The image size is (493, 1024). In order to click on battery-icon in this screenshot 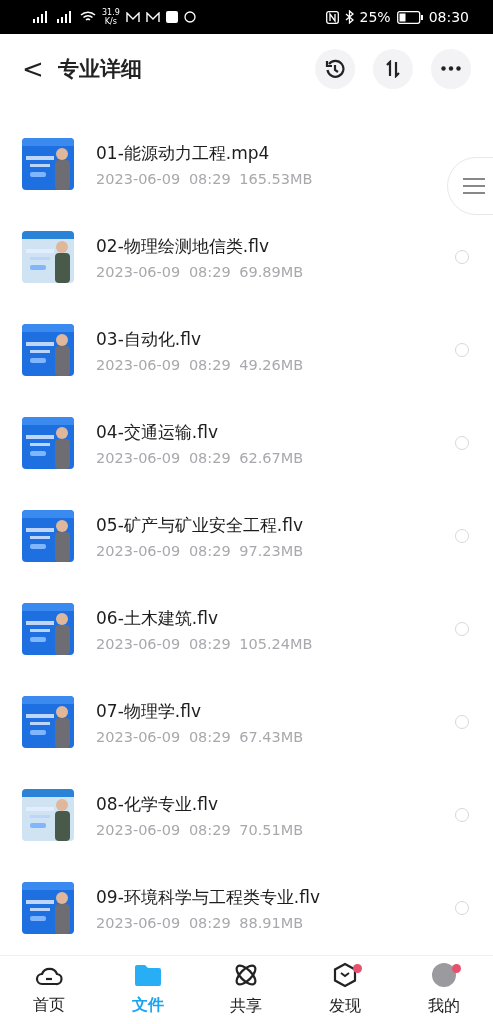, I will do `click(409, 17)`.